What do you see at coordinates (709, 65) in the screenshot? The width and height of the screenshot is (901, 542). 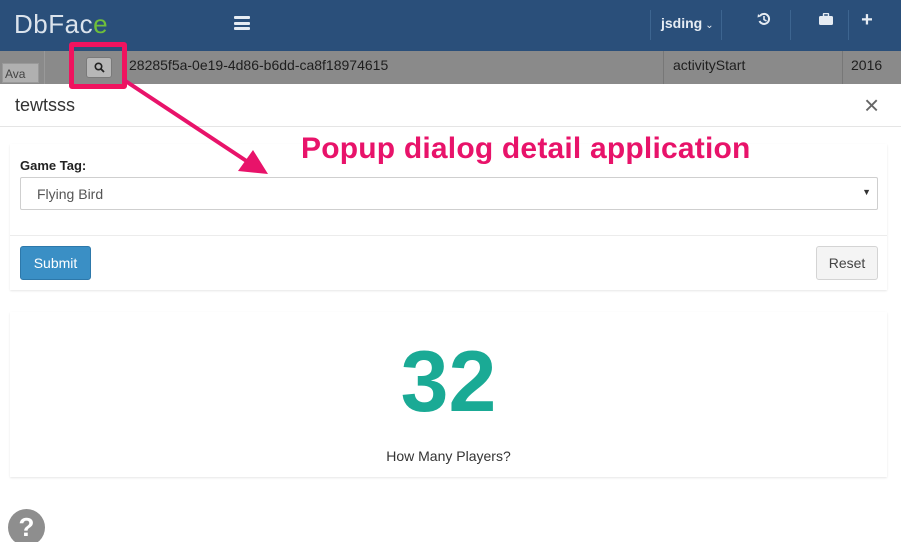 I see `row-event-cell: activityStart` at bounding box center [709, 65].